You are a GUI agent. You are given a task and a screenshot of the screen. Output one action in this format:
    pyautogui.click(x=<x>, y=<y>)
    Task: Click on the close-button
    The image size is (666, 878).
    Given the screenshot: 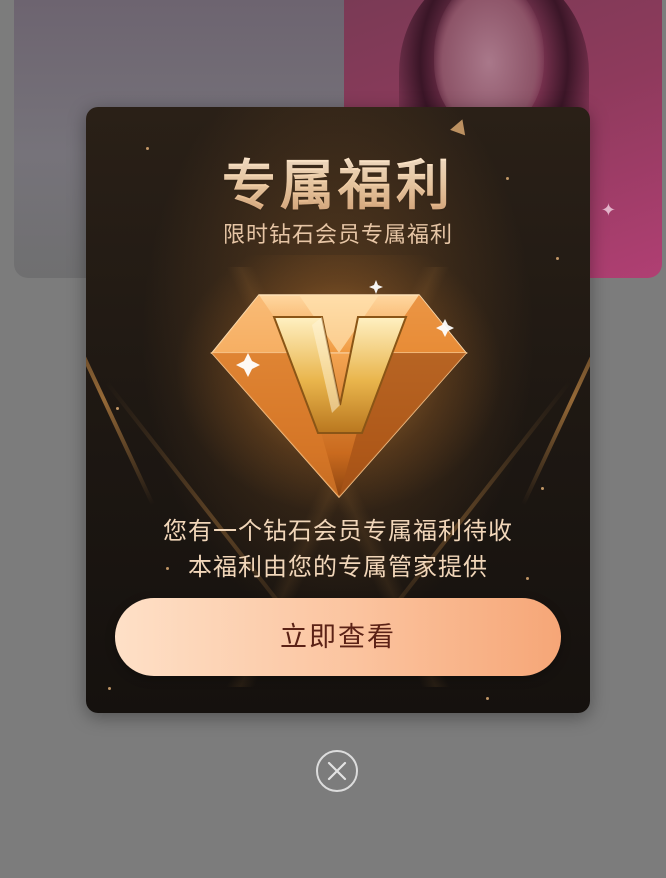 What is the action you would take?
    pyautogui.click(x=337, y=771)
    